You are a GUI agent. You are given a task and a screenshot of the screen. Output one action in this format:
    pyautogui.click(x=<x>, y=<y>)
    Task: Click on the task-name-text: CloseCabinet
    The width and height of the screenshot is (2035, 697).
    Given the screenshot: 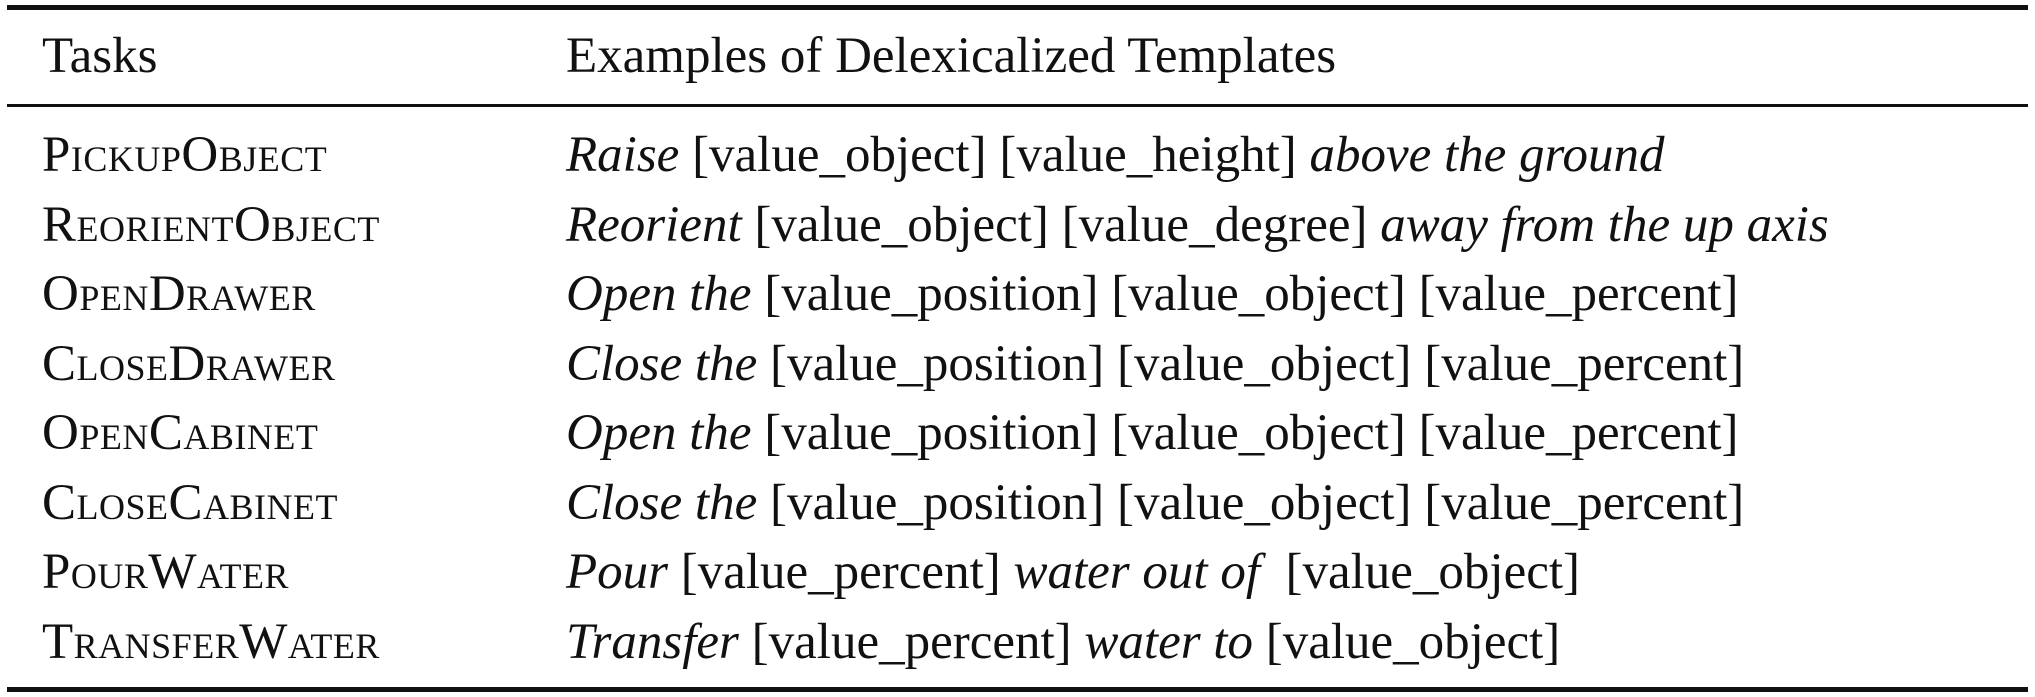 What is the action you would take?
    pyautogui.click(x=190, y=503)
    